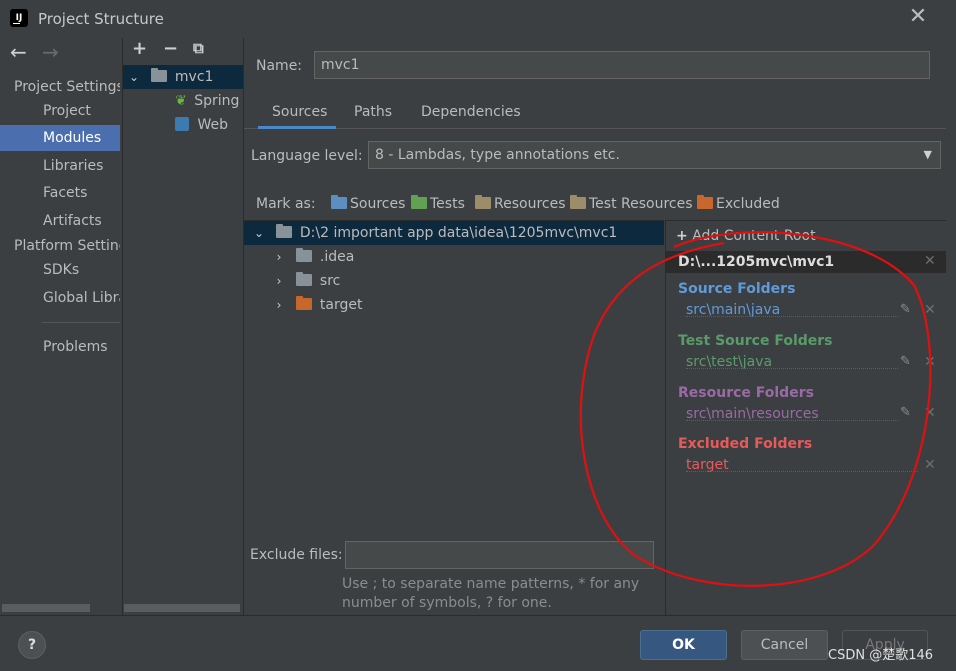 The width and height of the screenshot is (956, 671). I want to click on ok-button: OK, so click(683, 645).